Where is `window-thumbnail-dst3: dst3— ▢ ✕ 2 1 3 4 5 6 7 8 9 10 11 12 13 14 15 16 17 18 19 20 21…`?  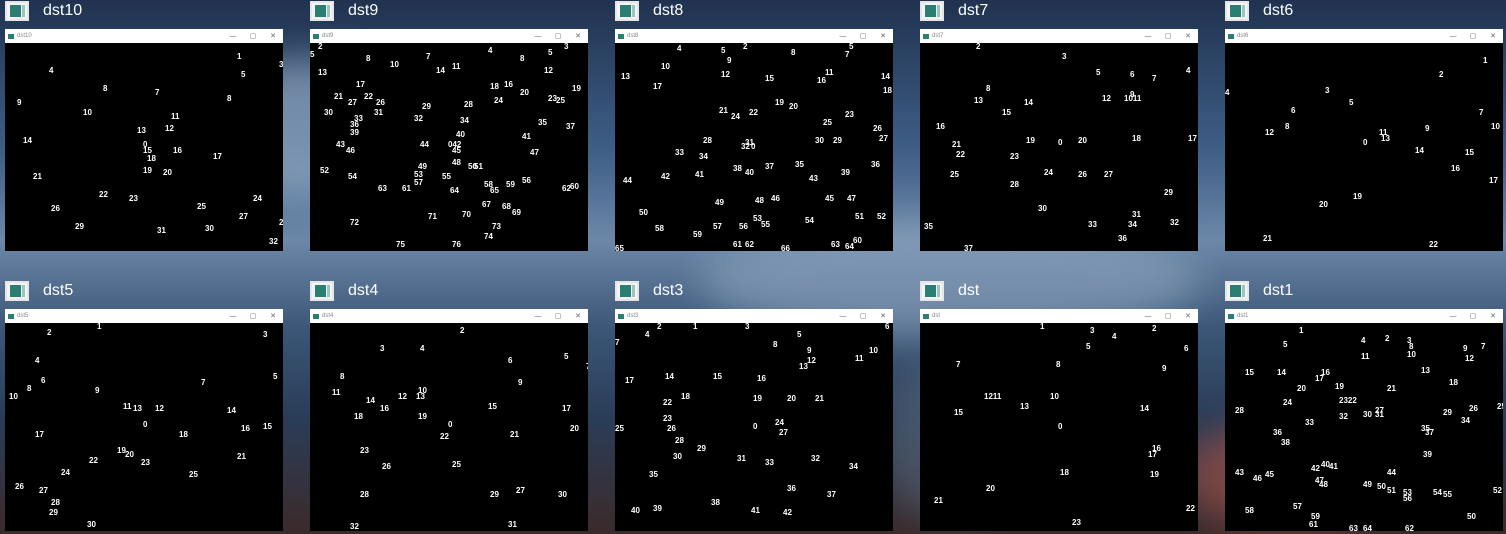 window-thumbnail-dst3: dst3— ▢ ✕ 2 1 3 4 5 6 7 8 9 10 11 12 13 14 15 16 17 18 19 20 21… is located at coordinates (754, 420).